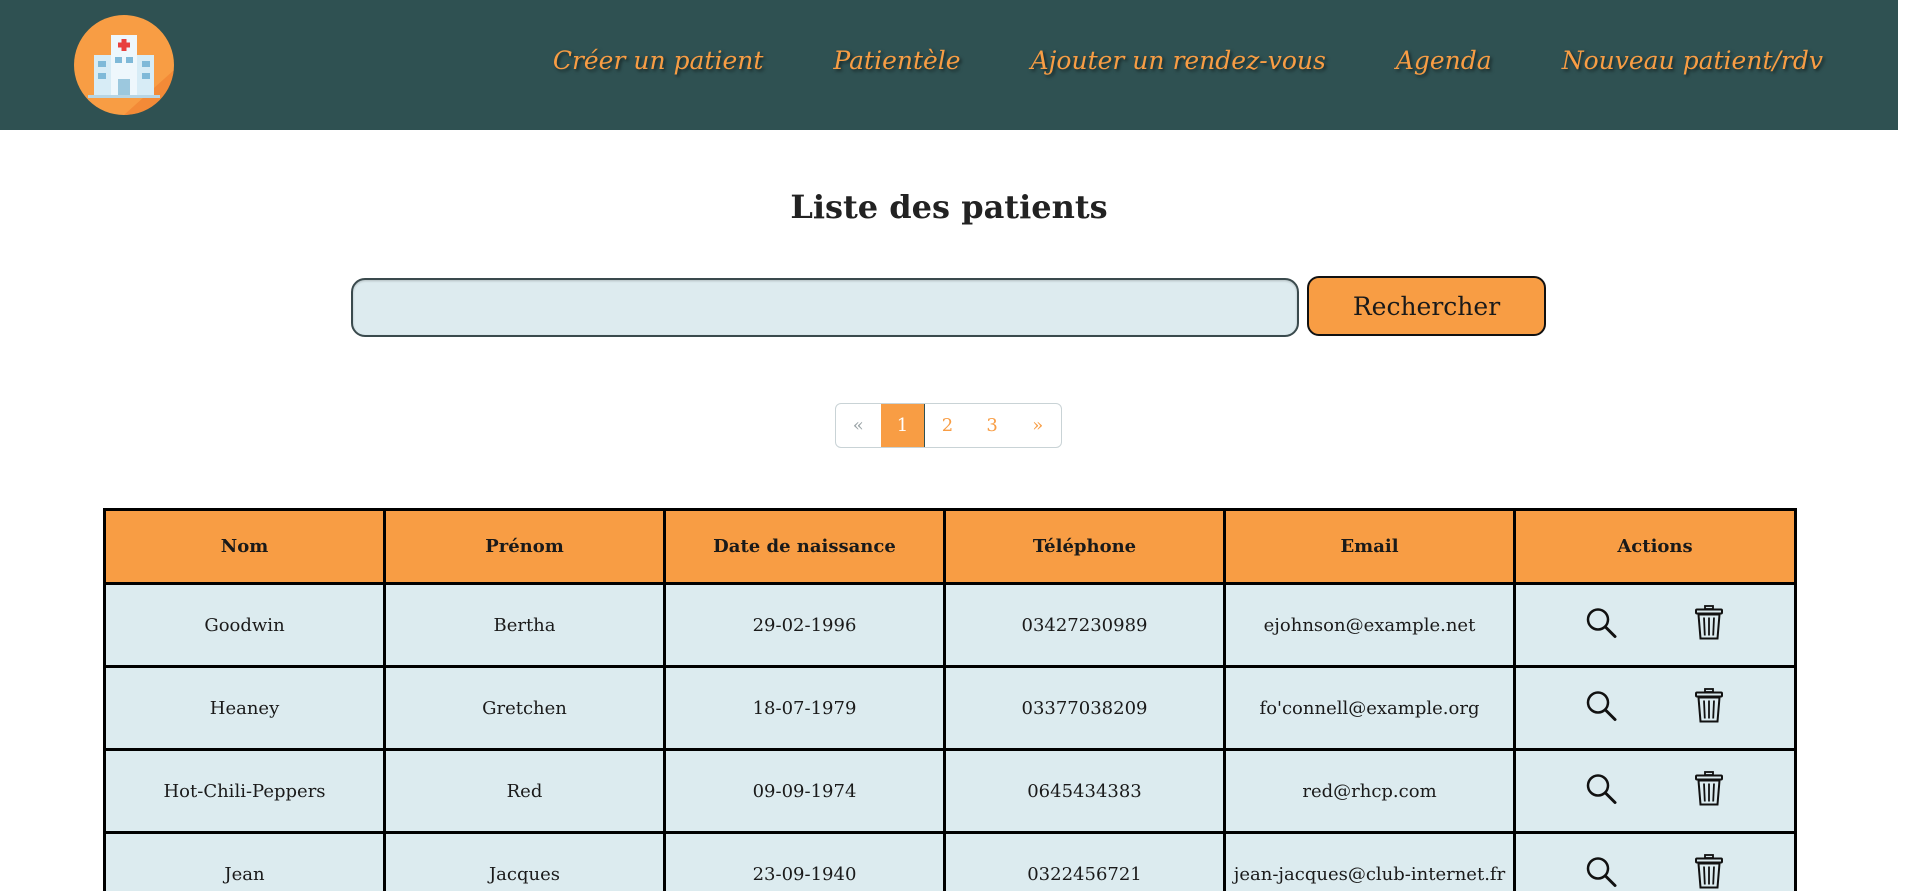  Describe the element at coordinates (244, 861) in the screenshot. I see `cell-nom: Jean` at that location.